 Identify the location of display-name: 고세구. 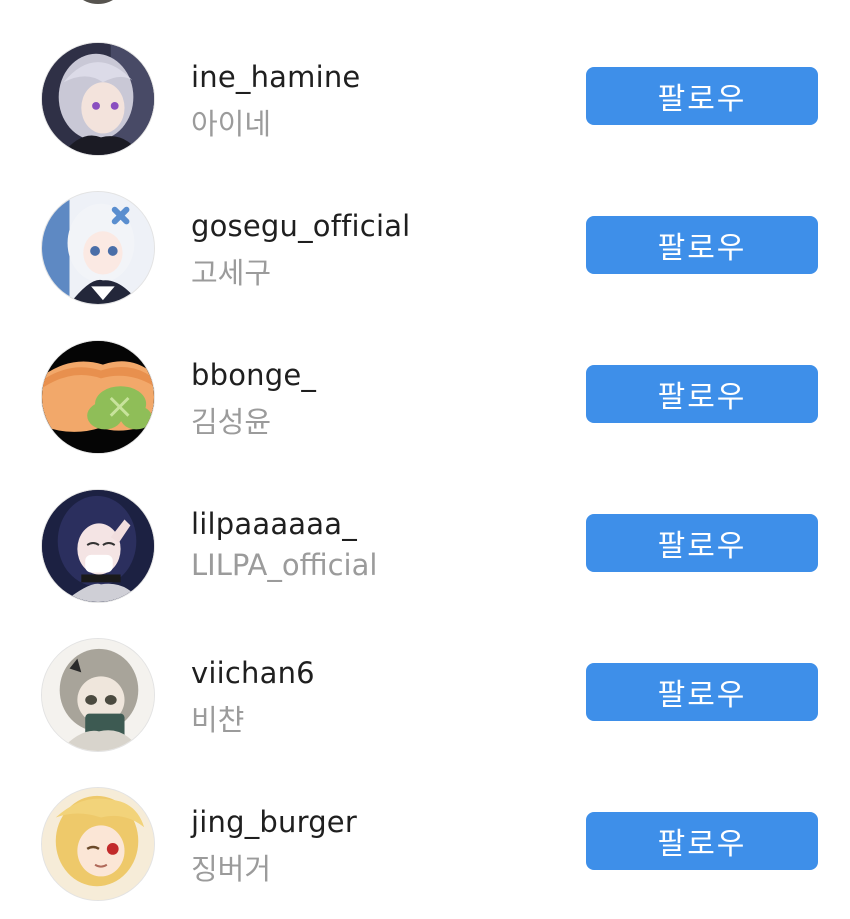
(231, 273).